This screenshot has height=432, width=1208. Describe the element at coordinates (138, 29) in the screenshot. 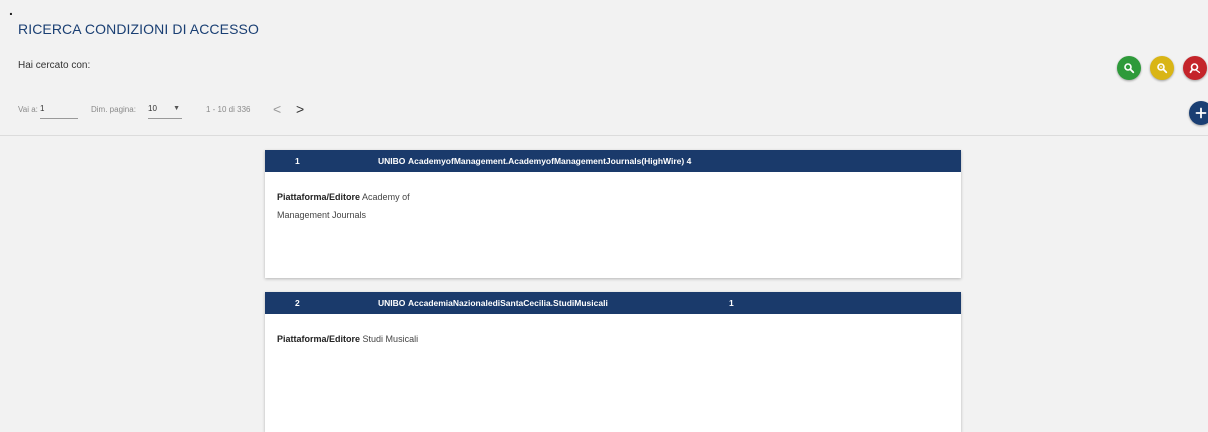

I see `page-title: RICERCA CONDIZIONI DI ACCESSO` at that location.